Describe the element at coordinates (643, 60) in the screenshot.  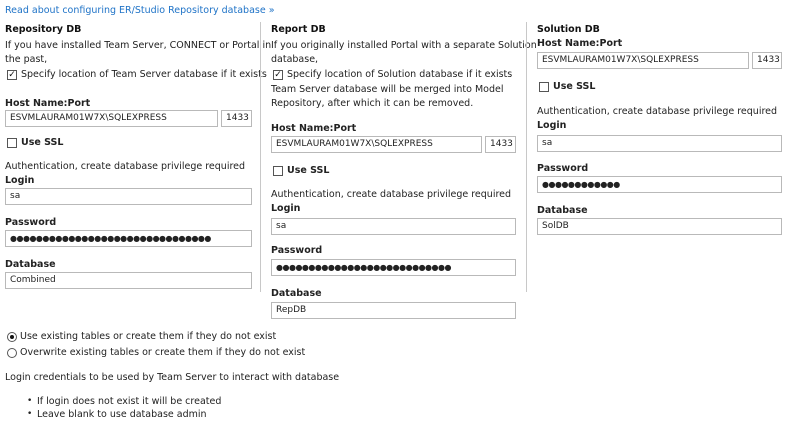
I see `solution-host-input: ESVMLAURAM01W7X\SQLEXPRESS` at that location.